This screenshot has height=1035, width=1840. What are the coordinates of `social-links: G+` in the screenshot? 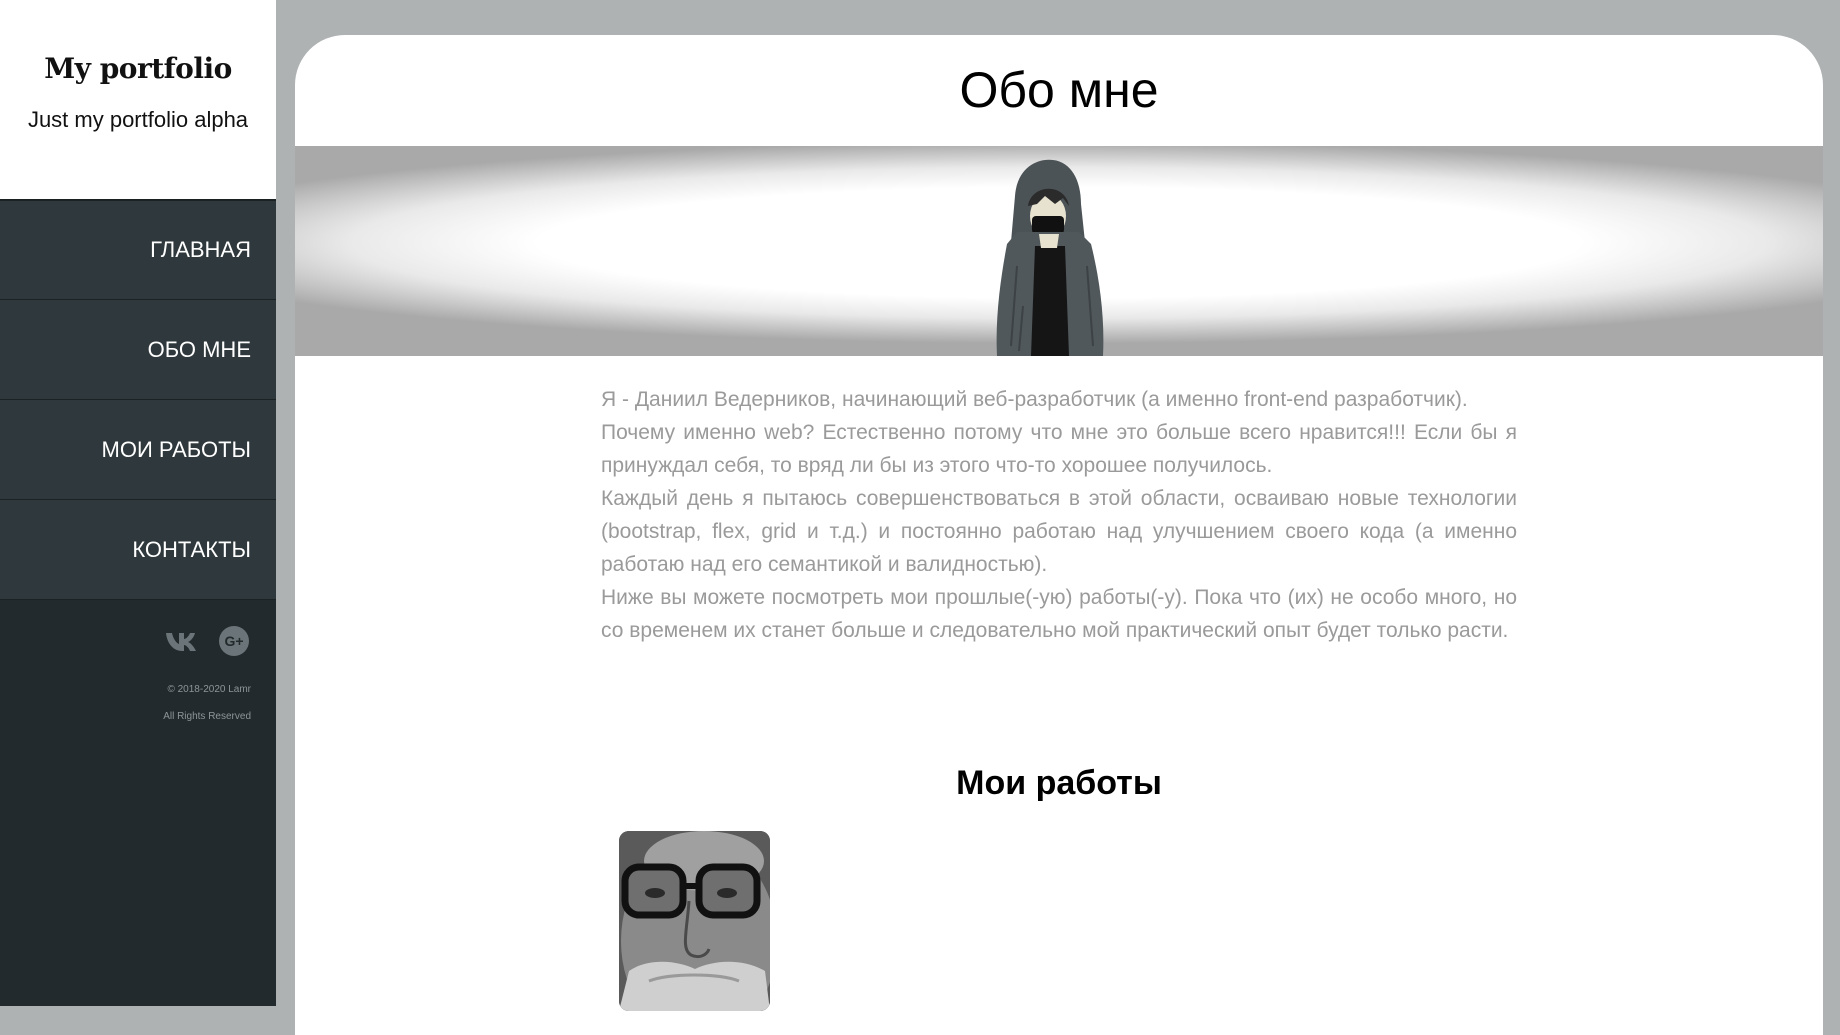 It's located at (138, 641).